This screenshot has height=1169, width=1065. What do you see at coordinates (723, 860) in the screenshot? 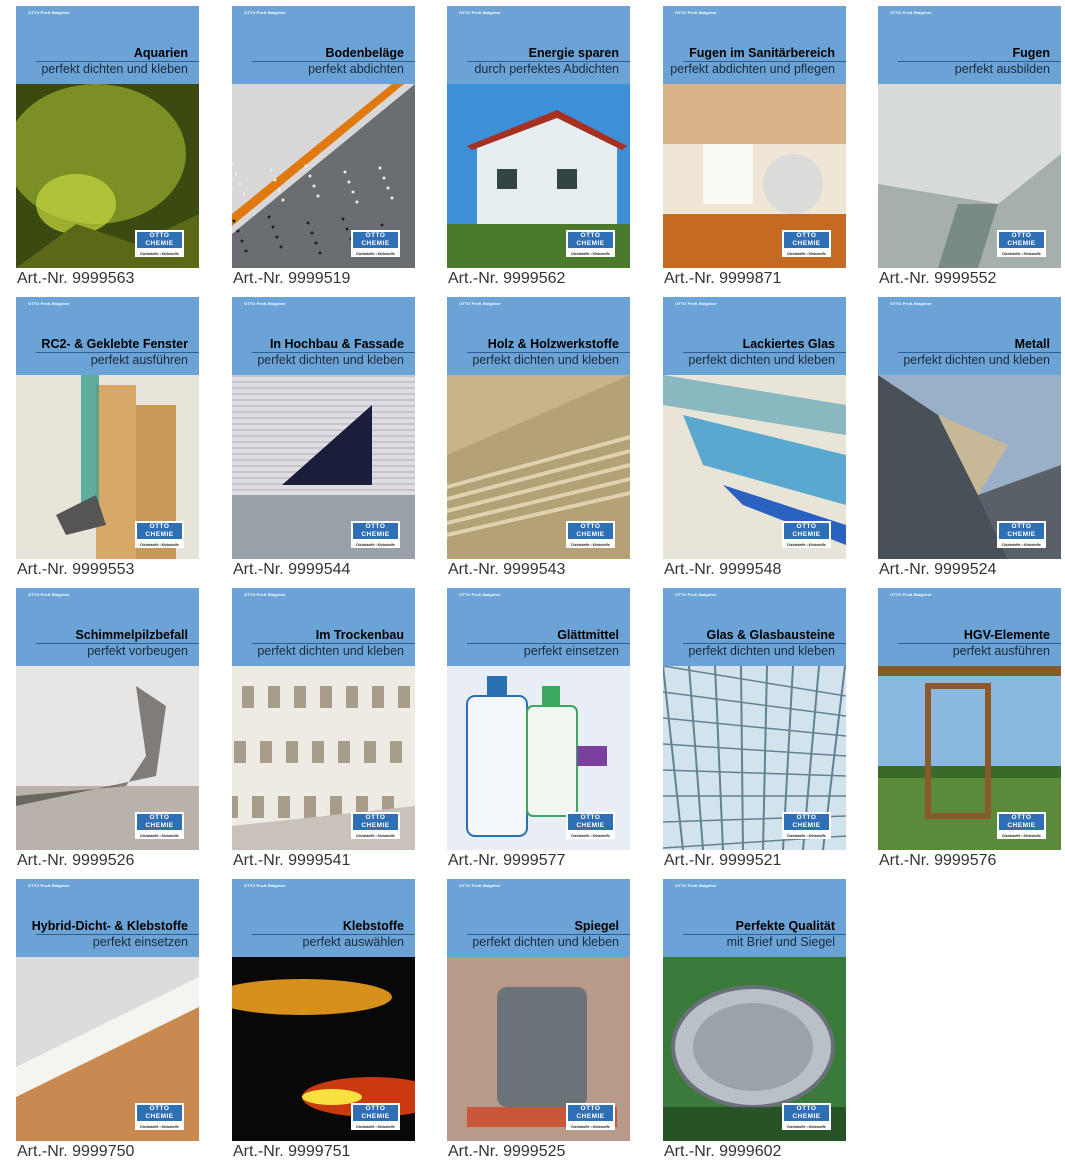
I see `article-number: Art.-Nr. 9999521` at bounding box center [723, 860].